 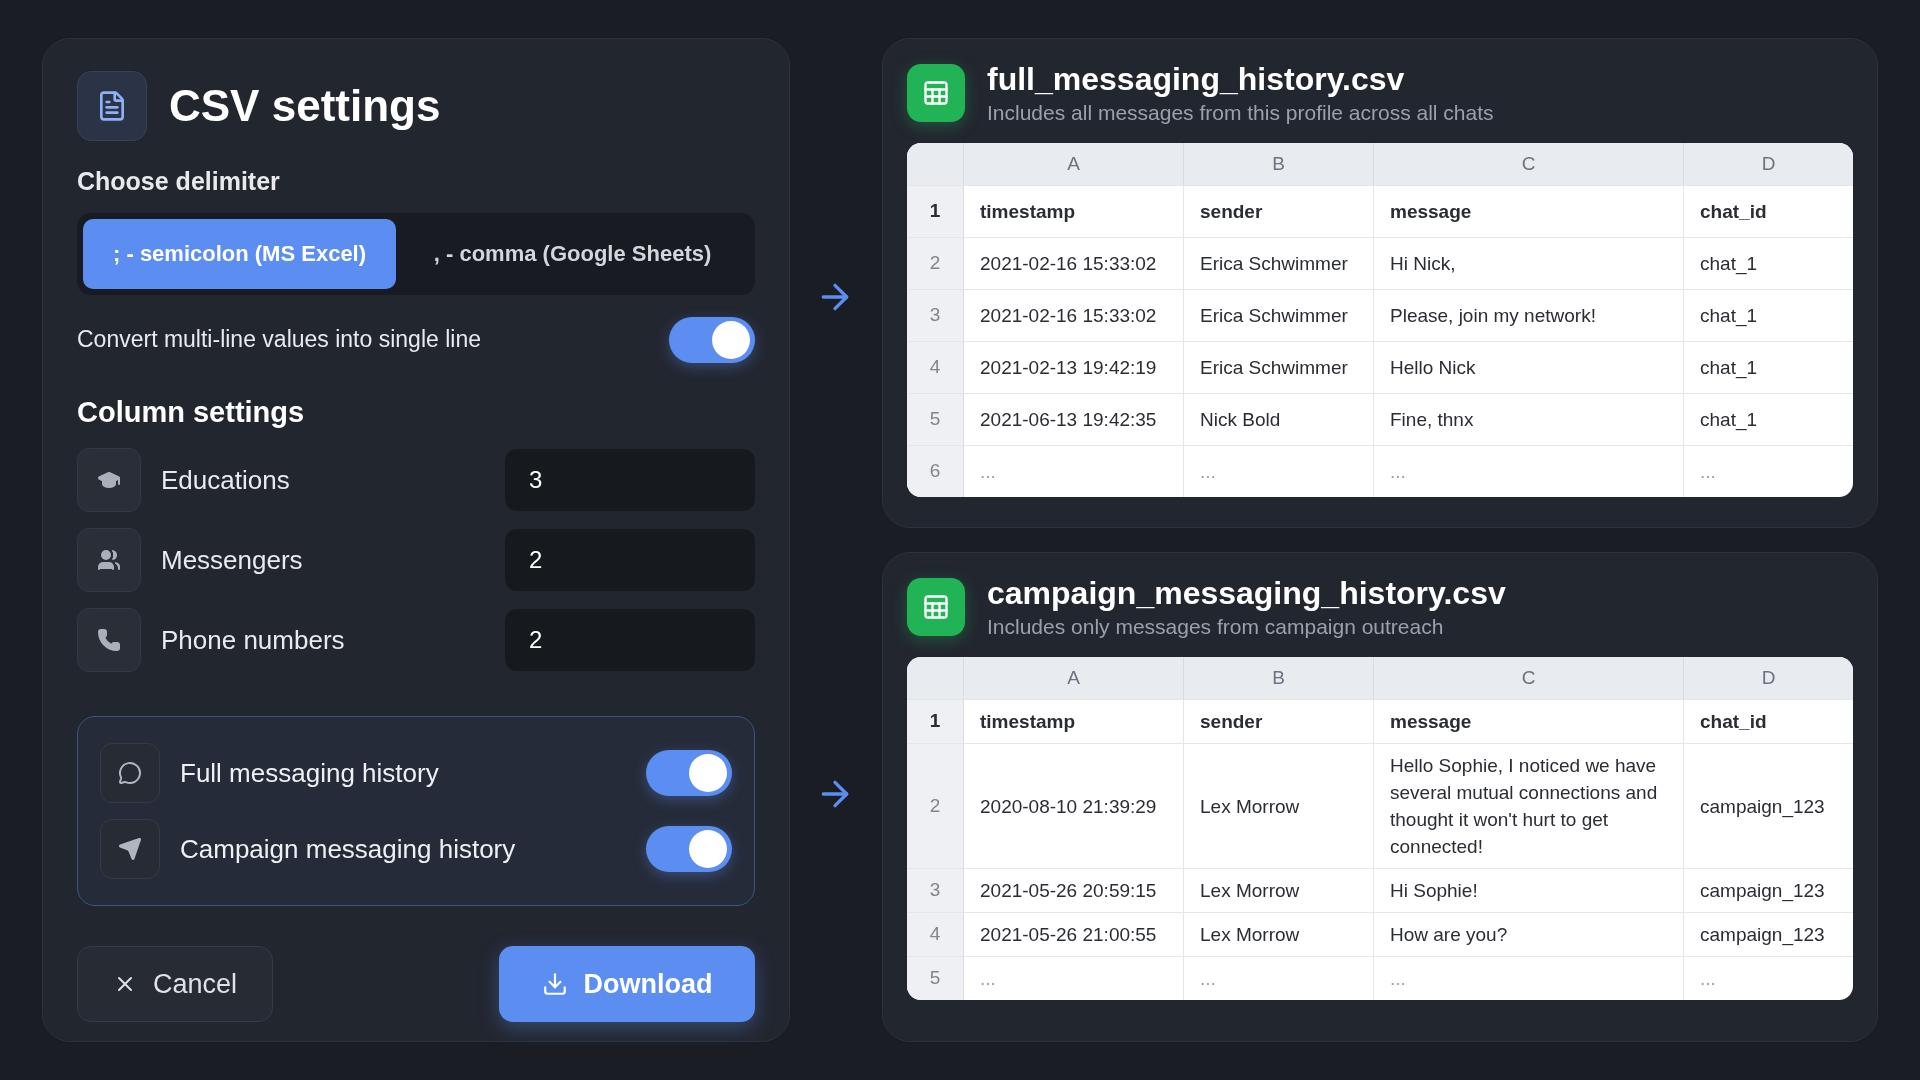 I want to click on delimiter-option: , - comma (Google Sheets), so click(x=572, y=253).